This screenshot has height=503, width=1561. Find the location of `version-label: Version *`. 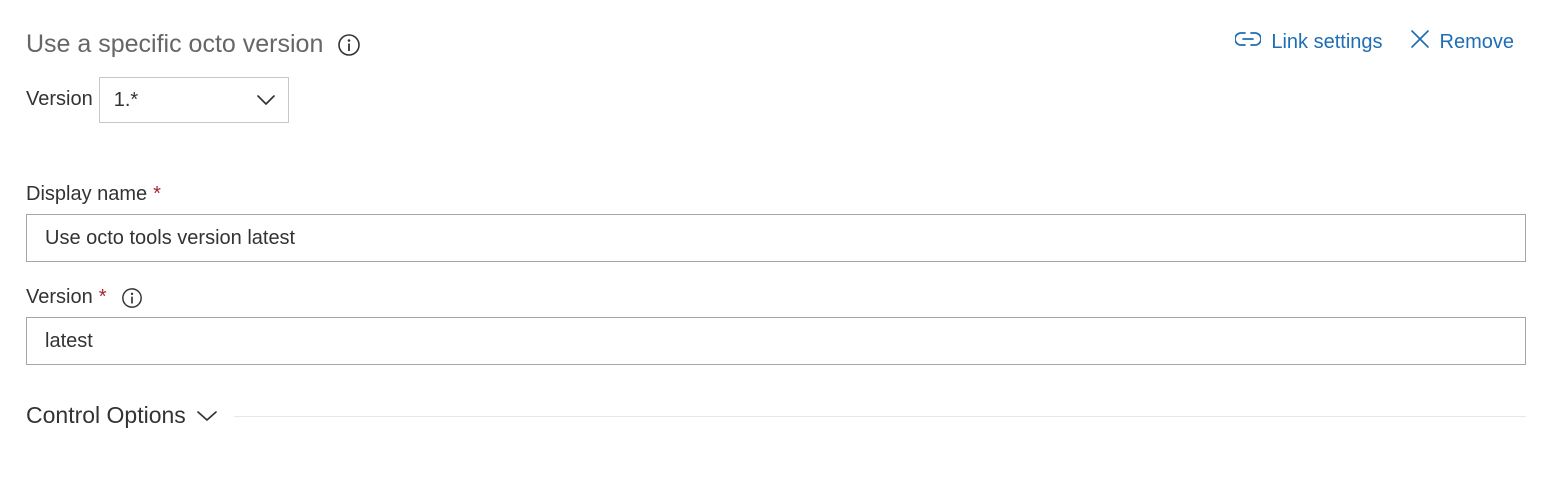

version-label: Version * is located at coordinates (84, 297).